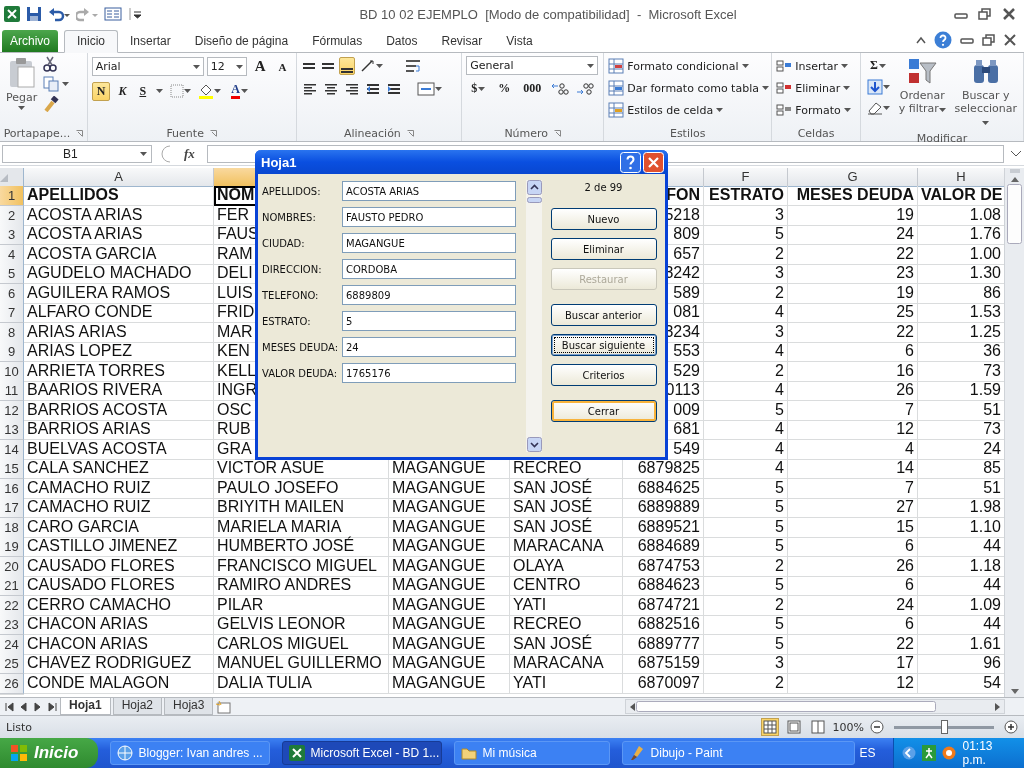 Image resolution: width=1024 pixels, height=768 pixels. I want to click on sort-filter-button: Ordenar y filtrar, so click(922, 92).